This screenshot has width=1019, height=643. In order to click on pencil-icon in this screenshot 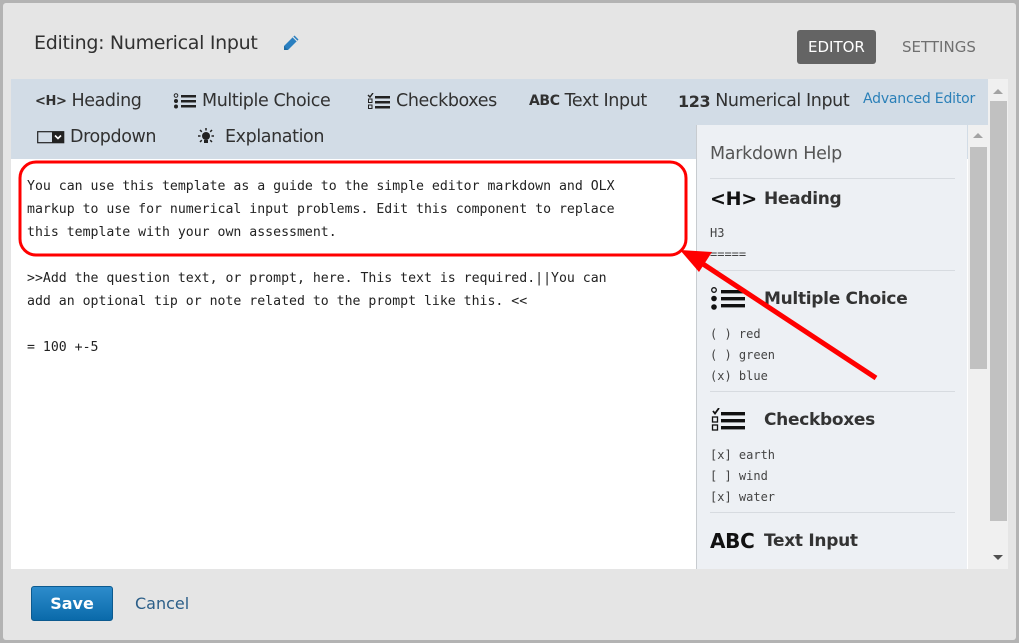, I will do `click(291, 43)`.